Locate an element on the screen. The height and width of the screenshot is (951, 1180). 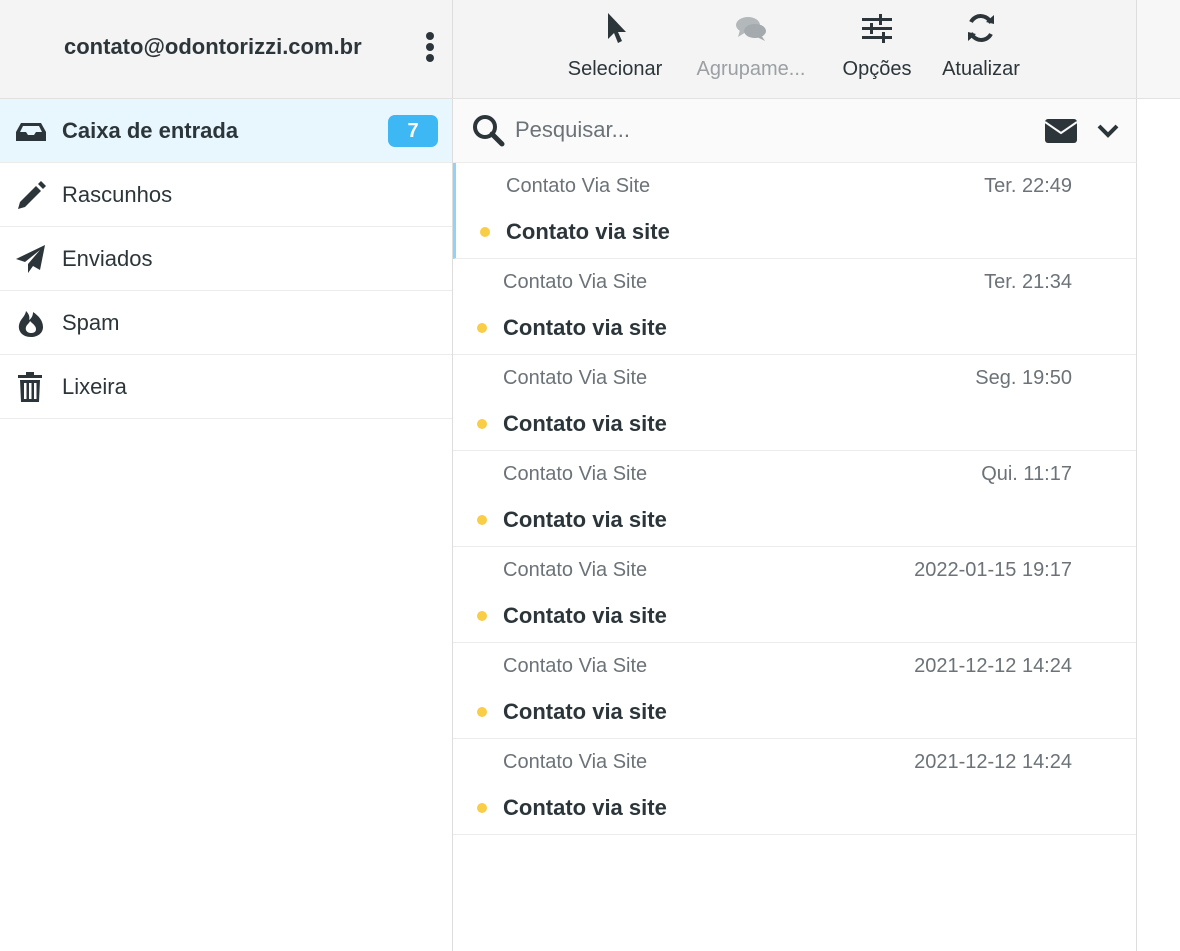
toolbar: Selecionar Agrupame... Opções Atualizar is located at coordinates (795, 49).